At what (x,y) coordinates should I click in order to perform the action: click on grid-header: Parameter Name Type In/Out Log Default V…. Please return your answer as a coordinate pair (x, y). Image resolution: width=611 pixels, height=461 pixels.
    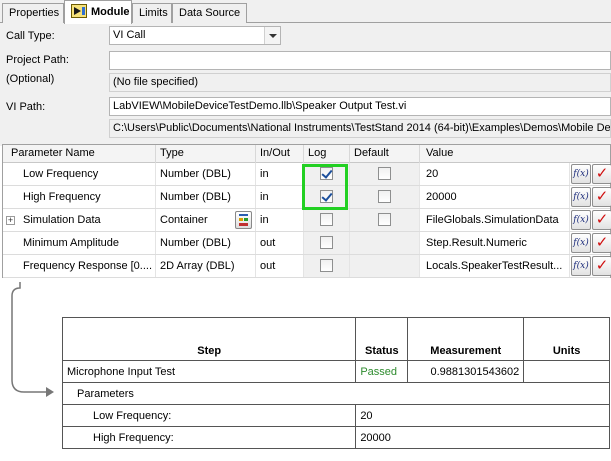
    Looking at the image, I should click on (306, 154).